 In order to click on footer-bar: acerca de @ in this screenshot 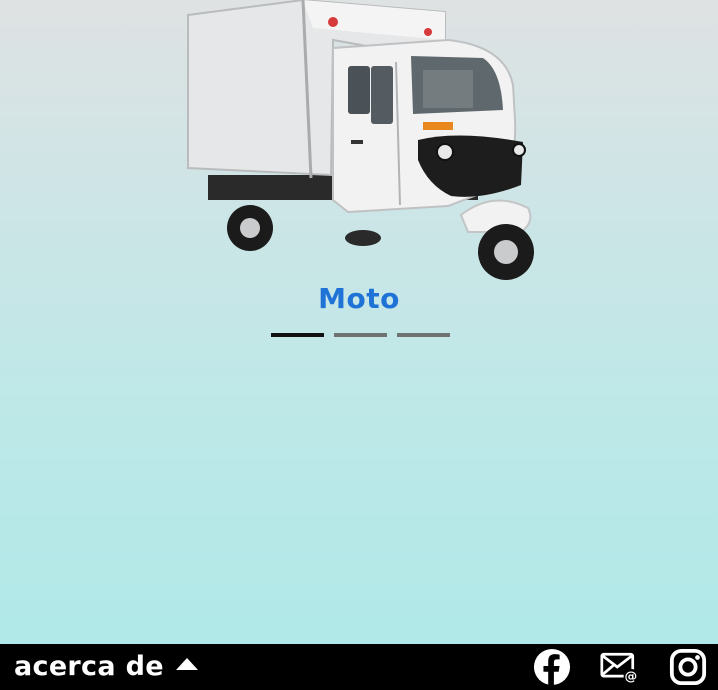, I will do `click(359, 667)`.